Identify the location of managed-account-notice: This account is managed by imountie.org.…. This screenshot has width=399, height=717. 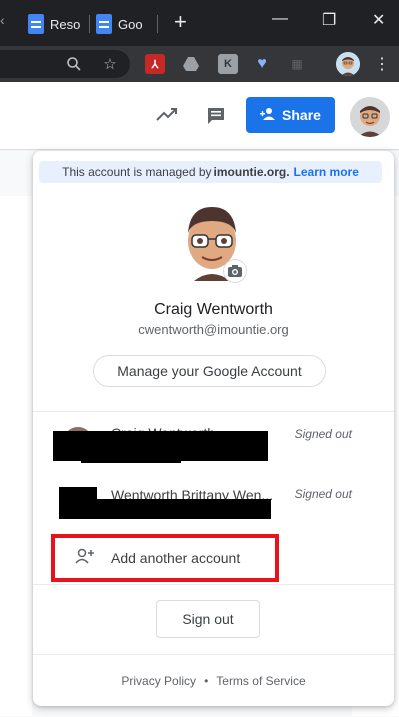
(210, 172).